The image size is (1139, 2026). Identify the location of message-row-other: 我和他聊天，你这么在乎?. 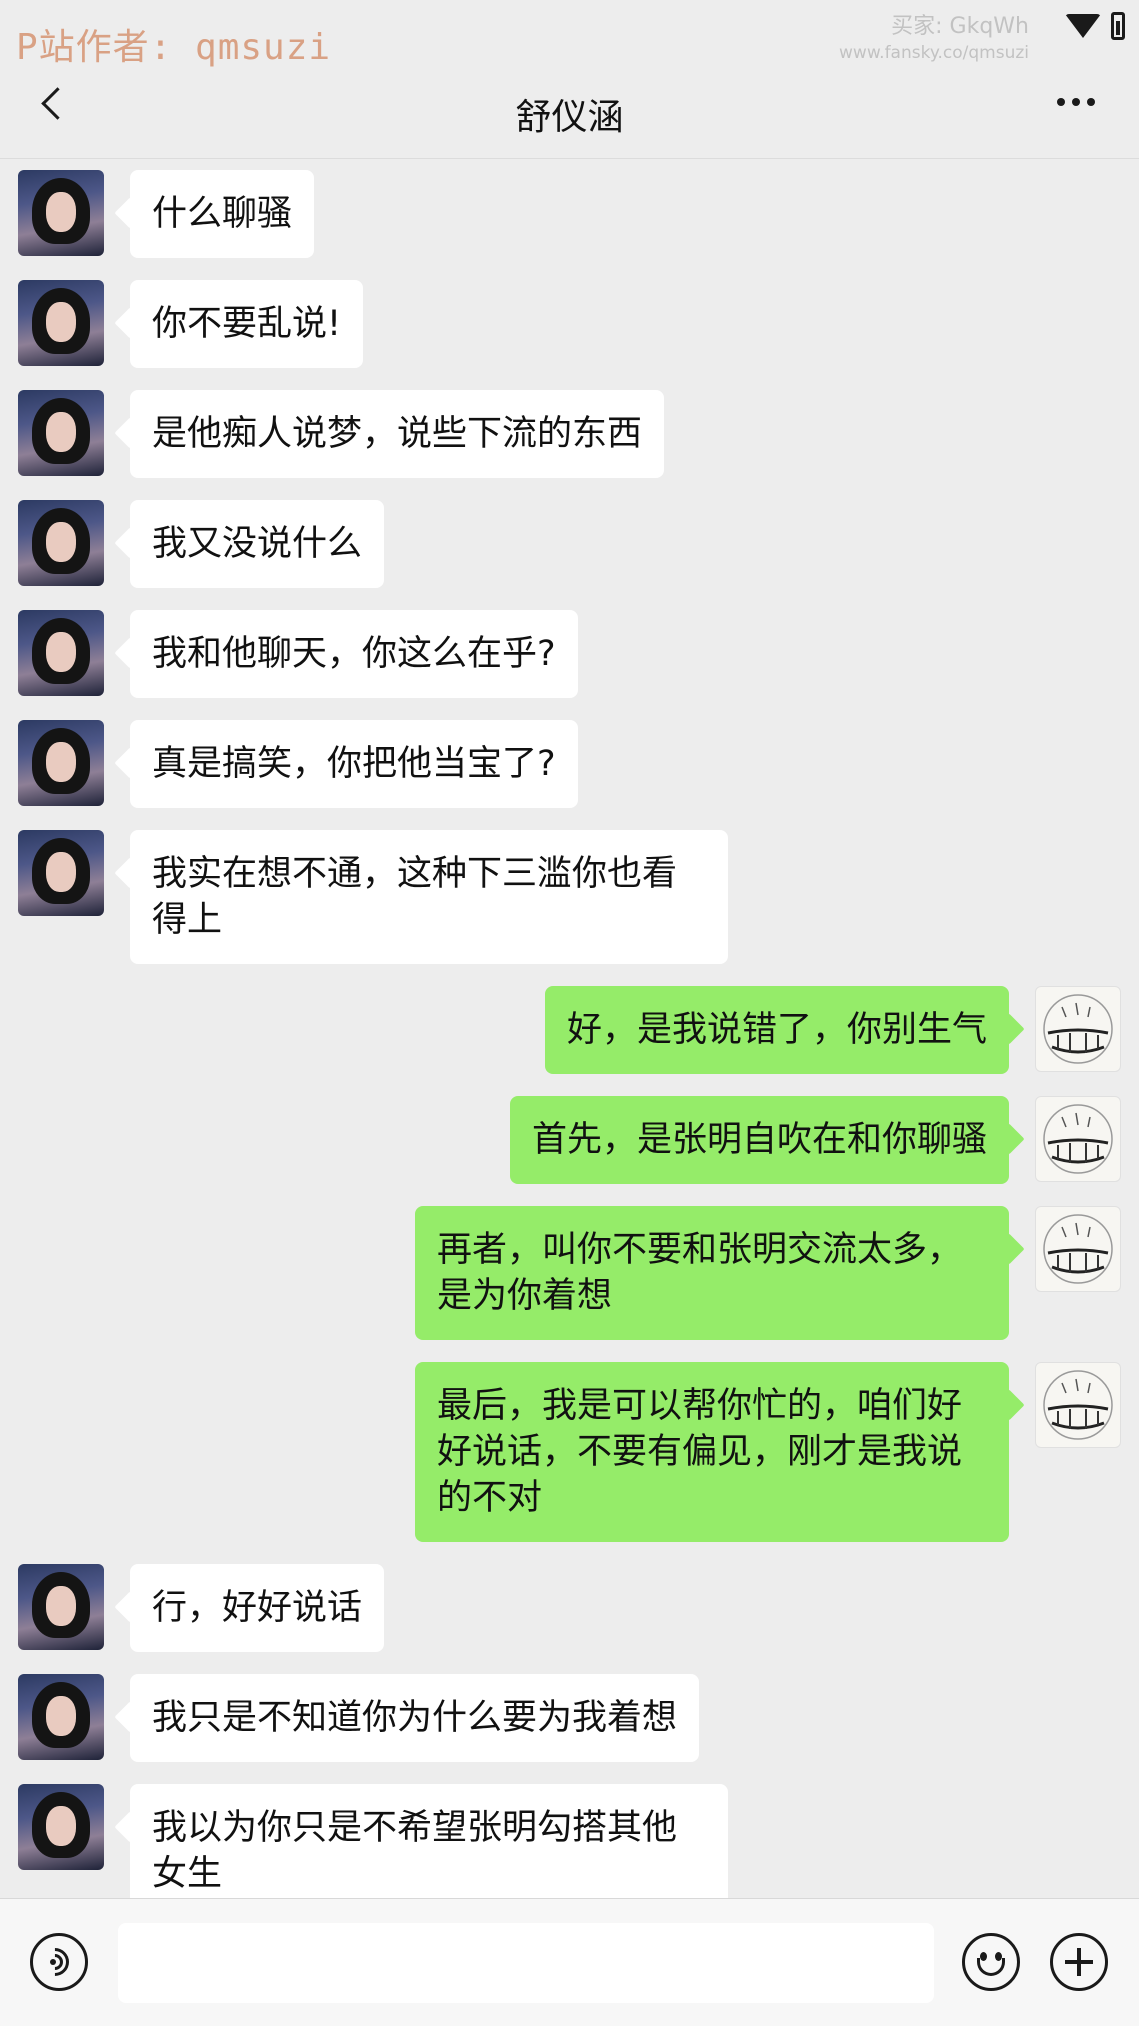
(569, 654).